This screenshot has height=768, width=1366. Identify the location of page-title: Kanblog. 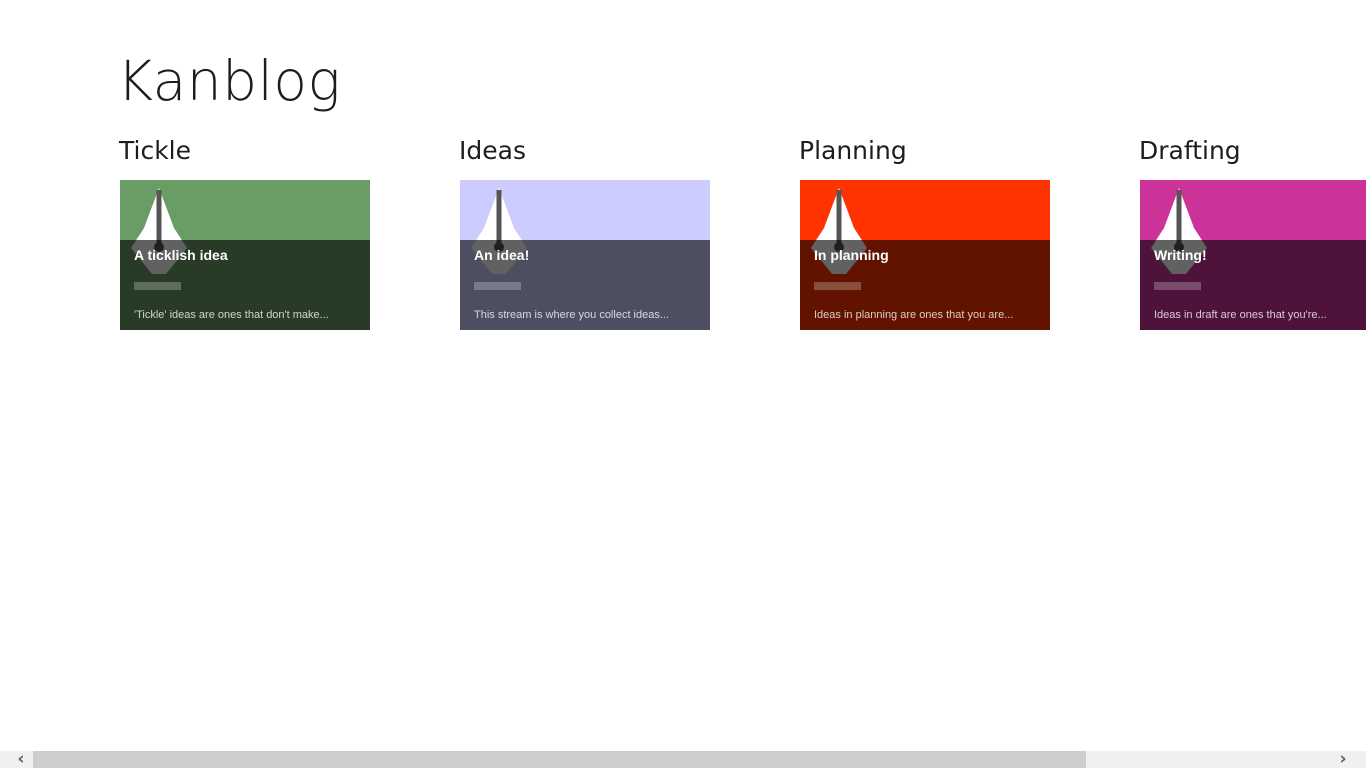
(229, 81).